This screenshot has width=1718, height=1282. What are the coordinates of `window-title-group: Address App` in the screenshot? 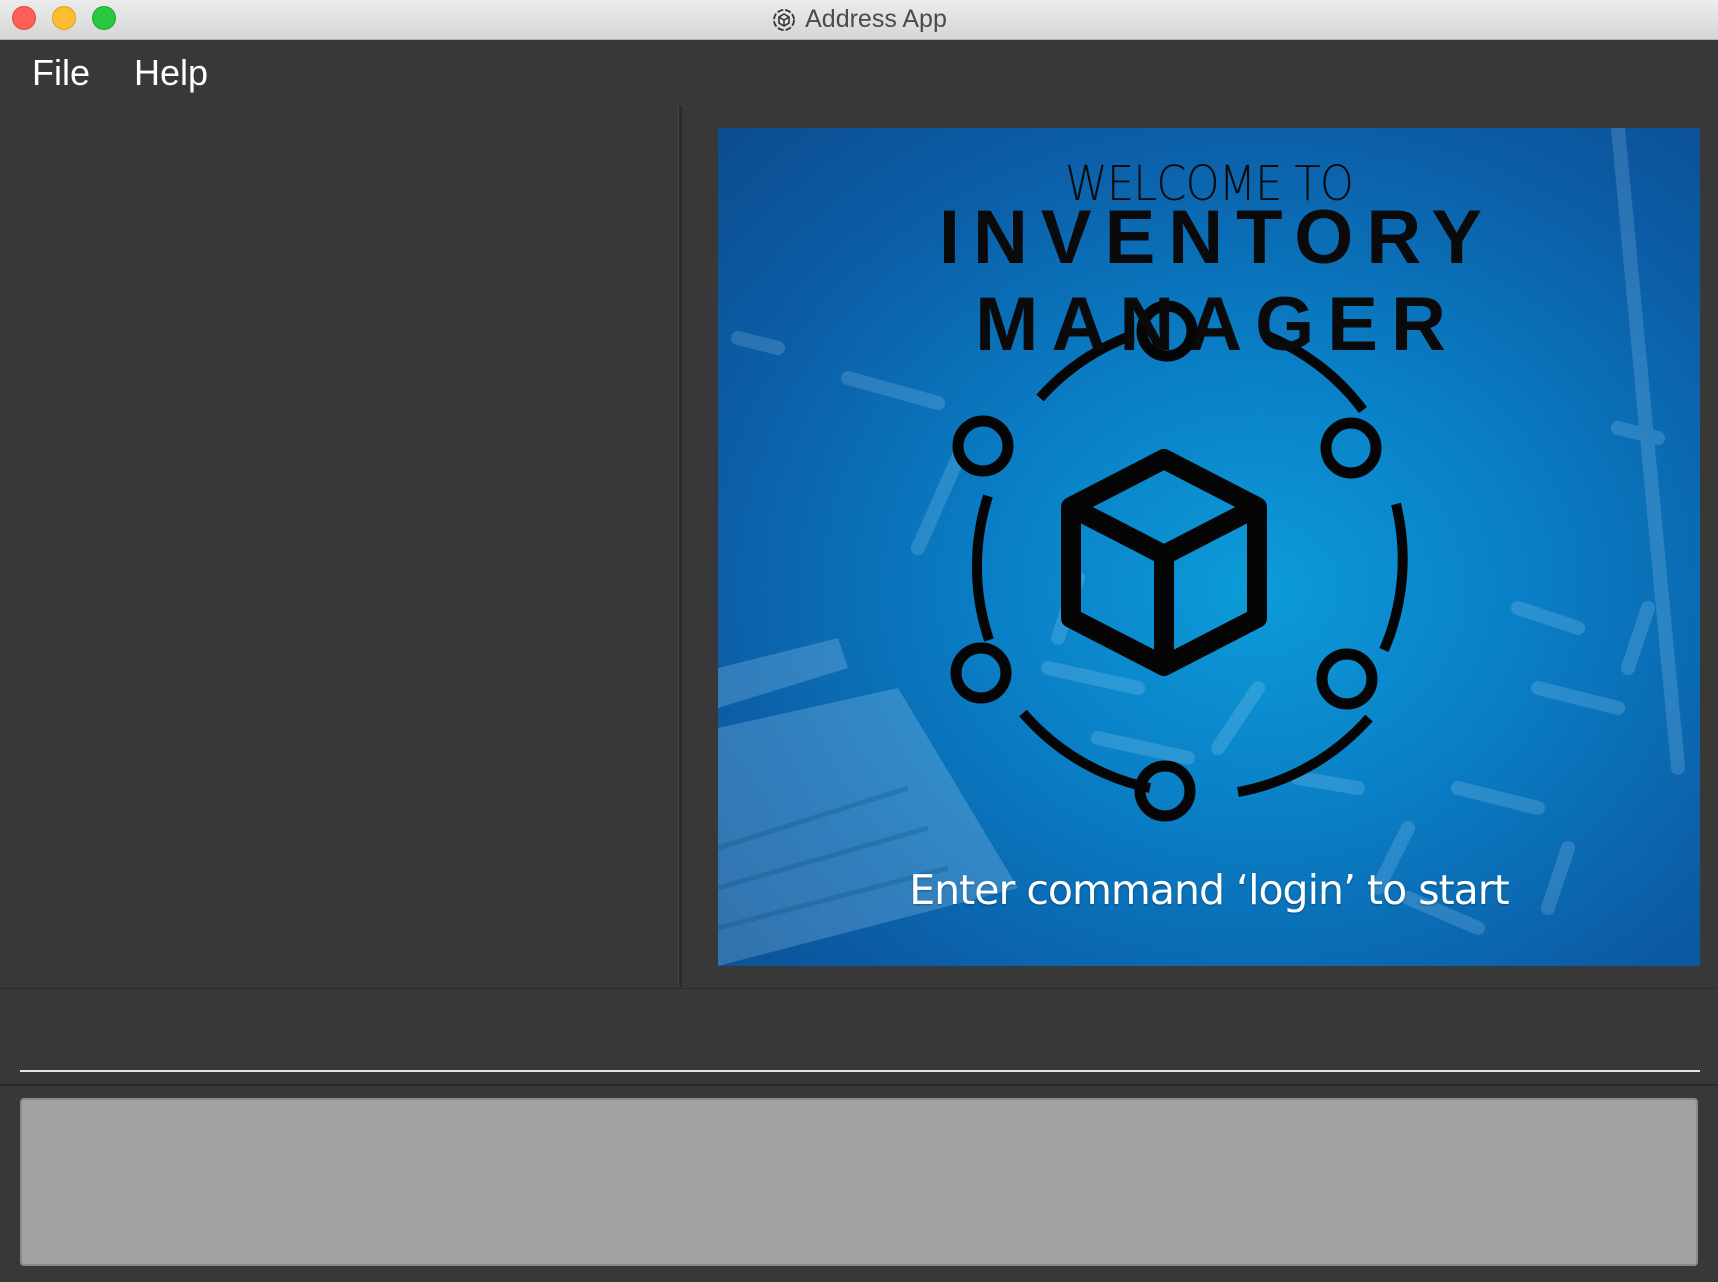 It's located at (859, 19).